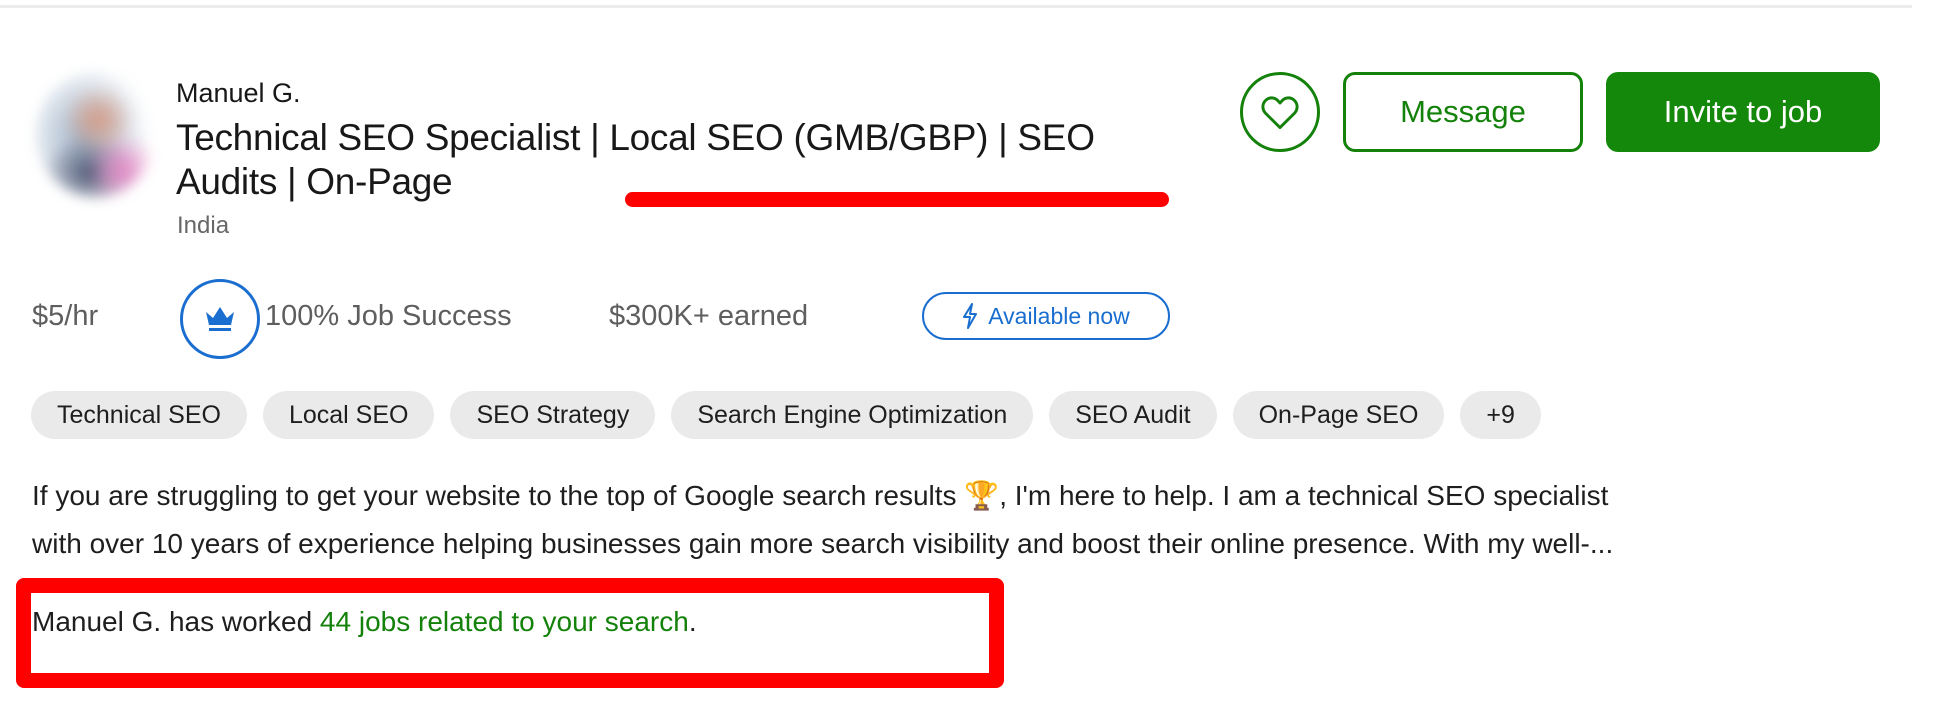 The height and width of the screenshot is (702, 1956). Describe the element at coordinates (897, 199) in the screenshot. I see `red-underline-annotation` at that location.